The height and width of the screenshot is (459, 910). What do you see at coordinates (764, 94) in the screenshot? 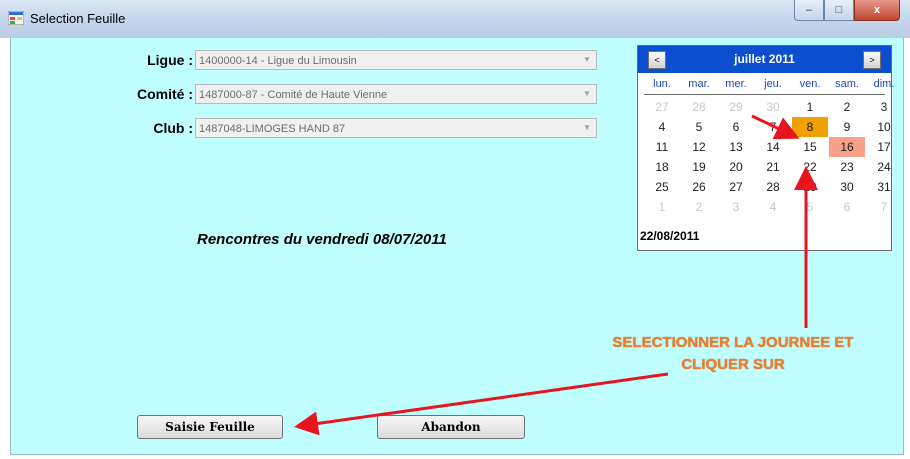
I see `calendar-divider` at bounding box center [764, 94].